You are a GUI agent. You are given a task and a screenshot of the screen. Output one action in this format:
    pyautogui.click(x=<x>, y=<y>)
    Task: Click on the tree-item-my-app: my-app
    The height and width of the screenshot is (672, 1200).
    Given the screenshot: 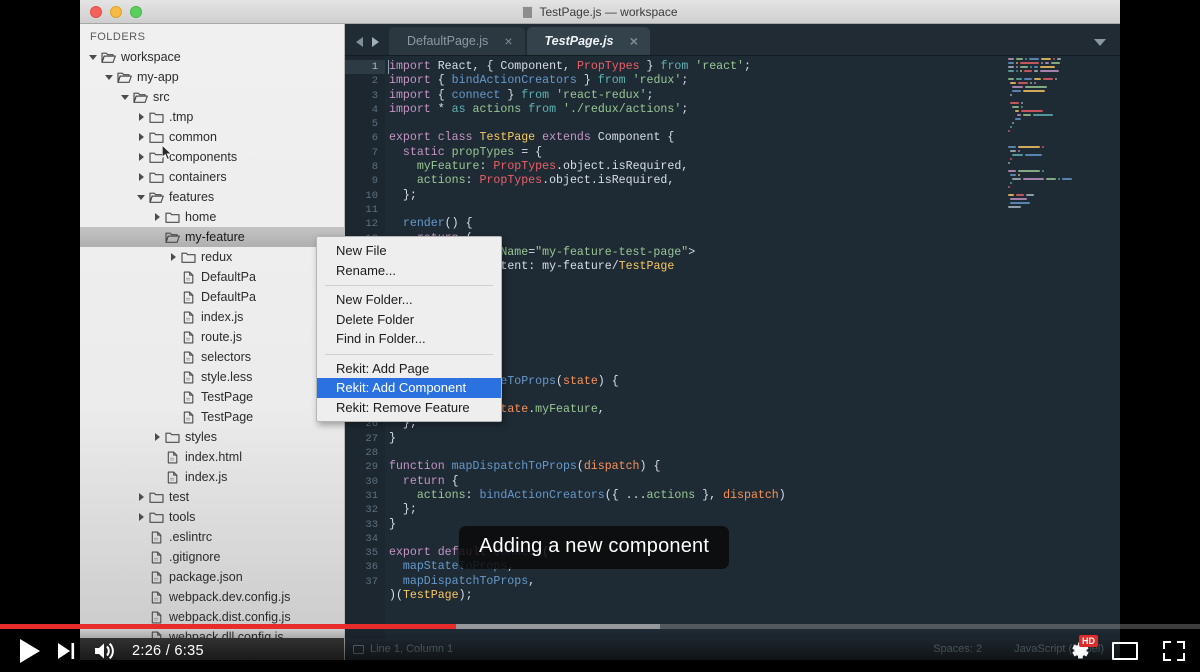 What is the action you would take?
    pyautogui.click(x=212, y=77)
    